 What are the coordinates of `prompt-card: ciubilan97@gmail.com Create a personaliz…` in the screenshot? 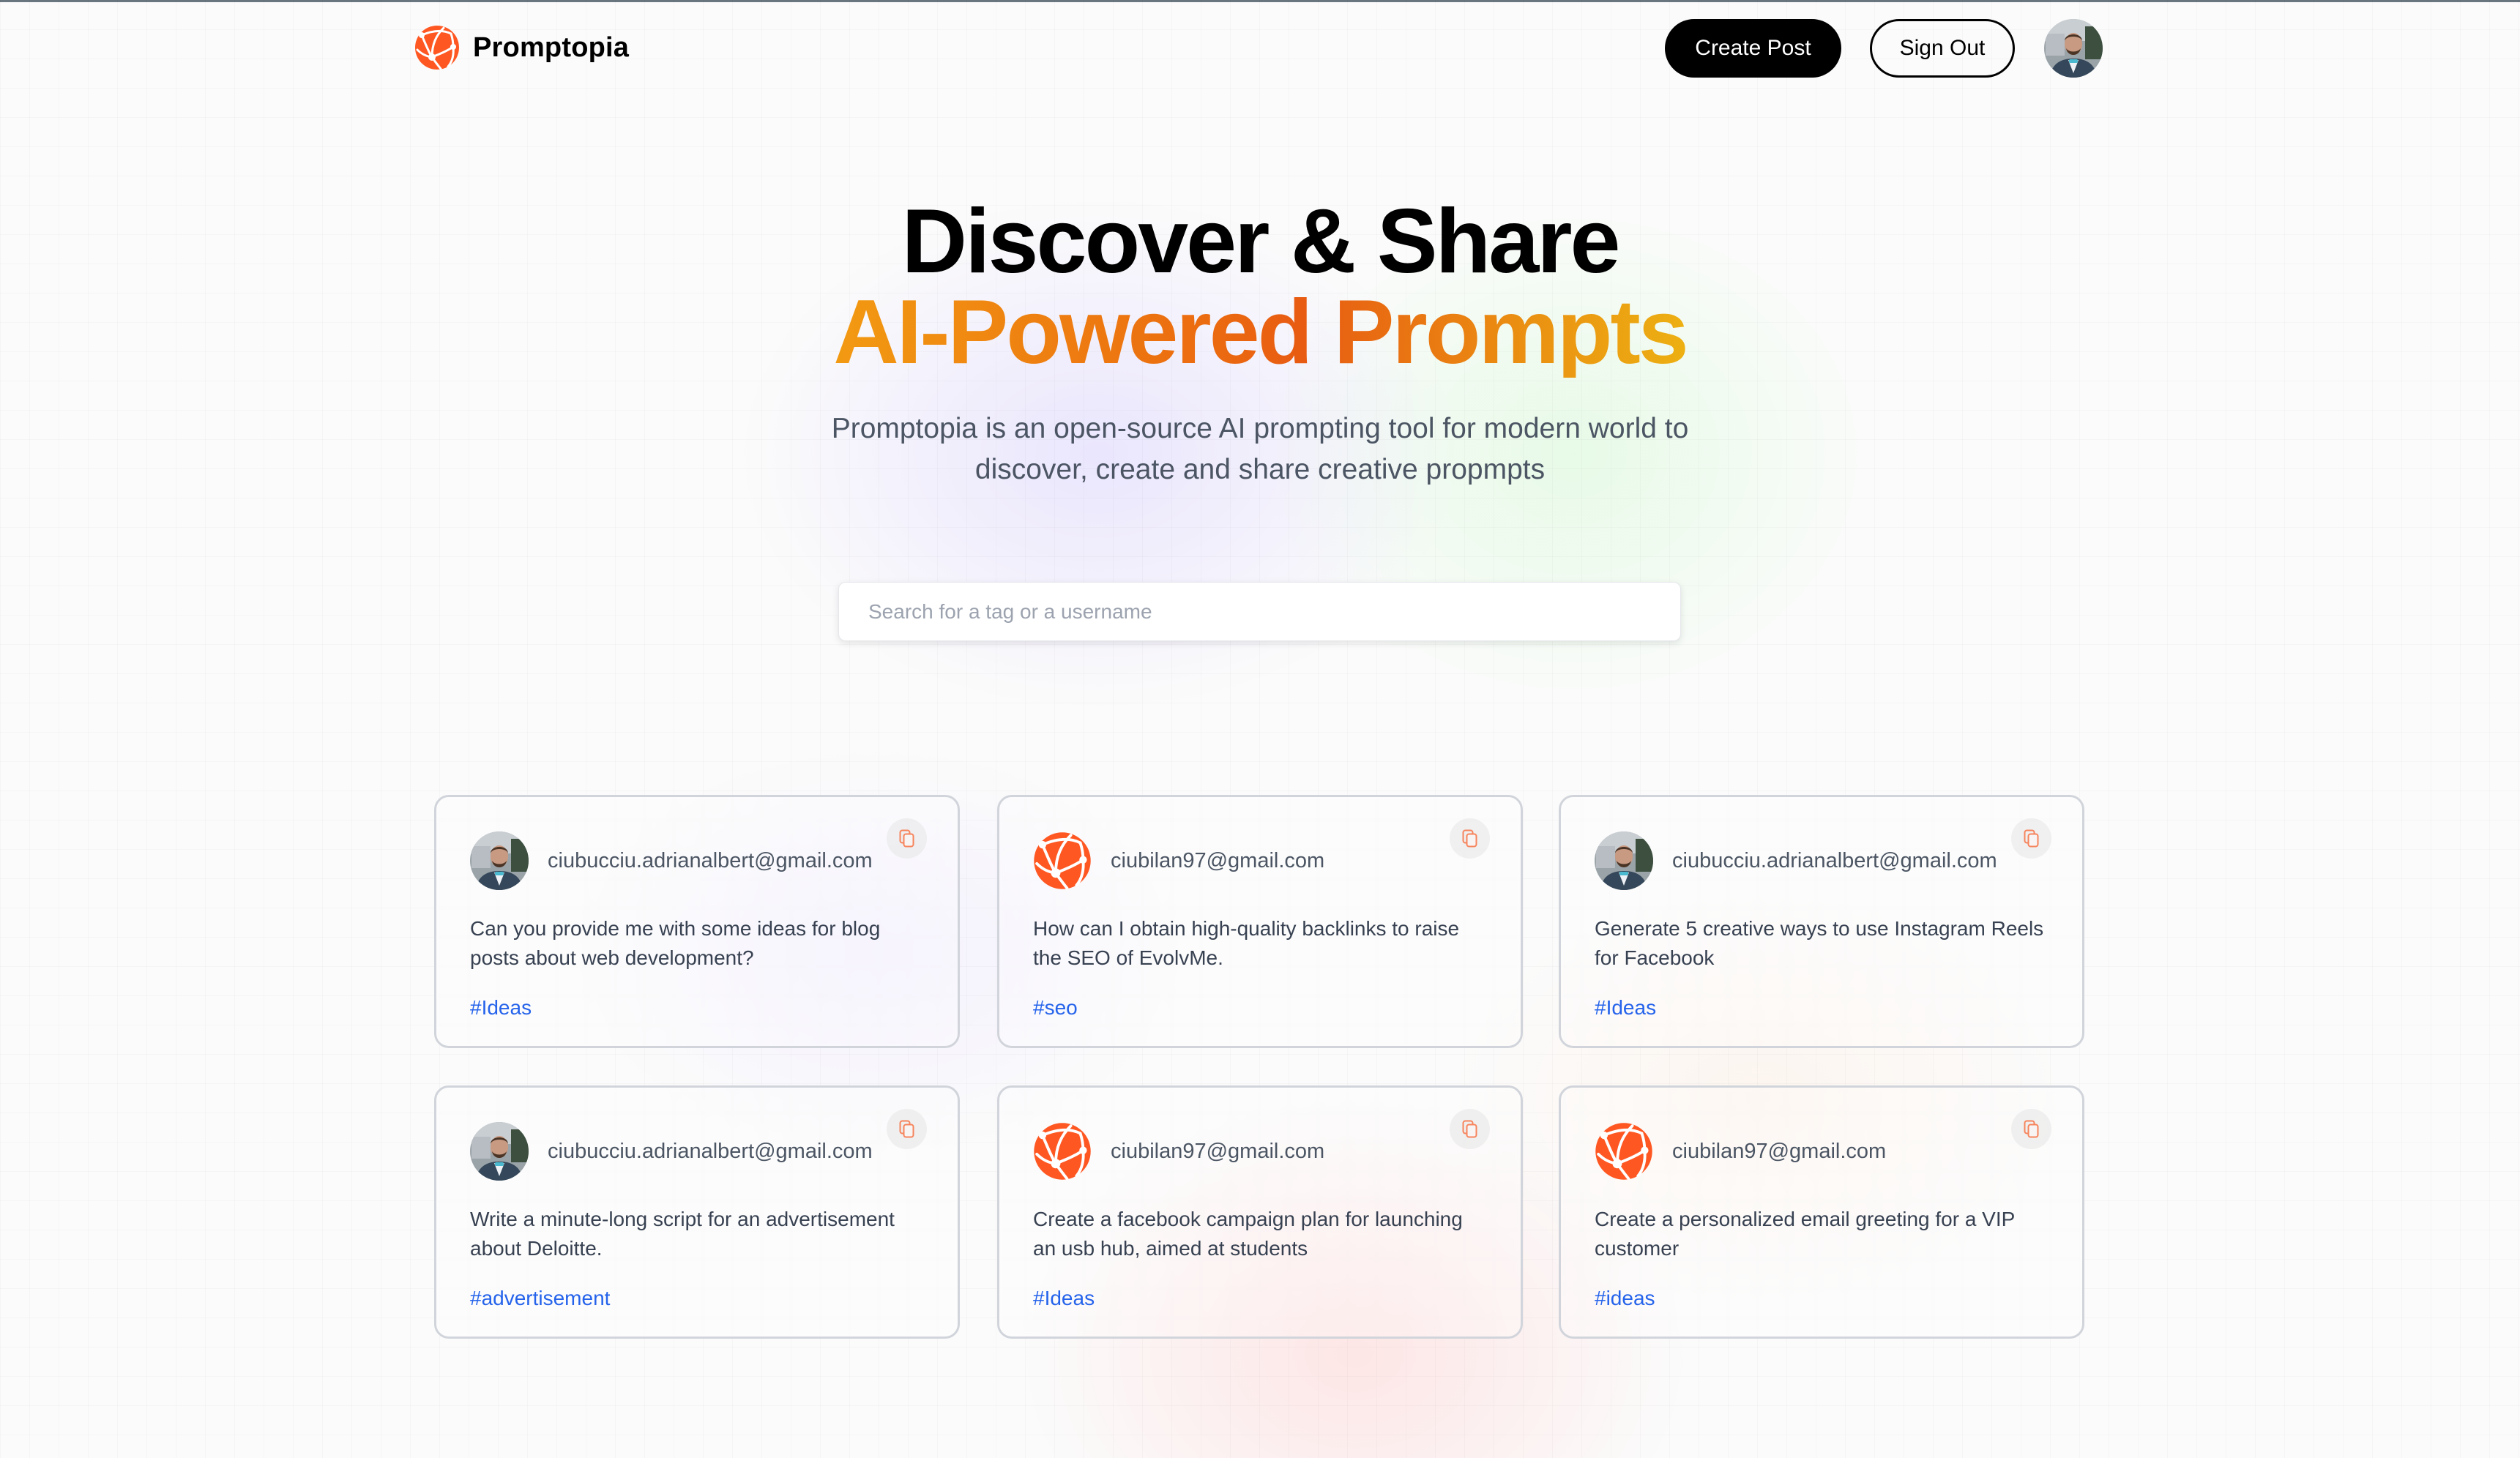 It's located at (1821, 1212).